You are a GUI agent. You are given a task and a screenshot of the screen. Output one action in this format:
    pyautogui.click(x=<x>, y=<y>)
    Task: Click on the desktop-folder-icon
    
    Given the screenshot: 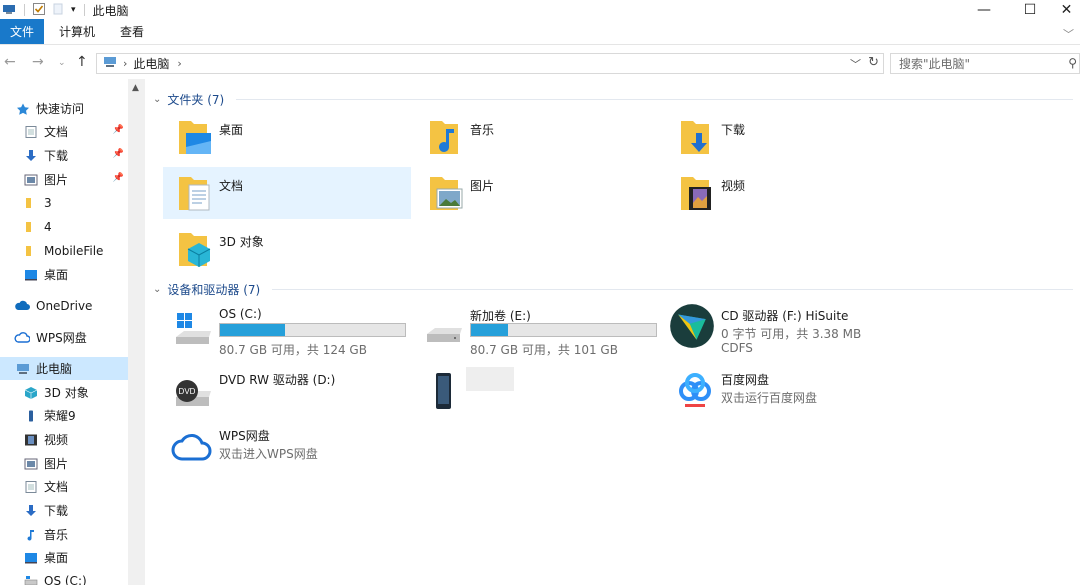 What is the action you would take?
    pyautogui.click(x=195, y=137)
    